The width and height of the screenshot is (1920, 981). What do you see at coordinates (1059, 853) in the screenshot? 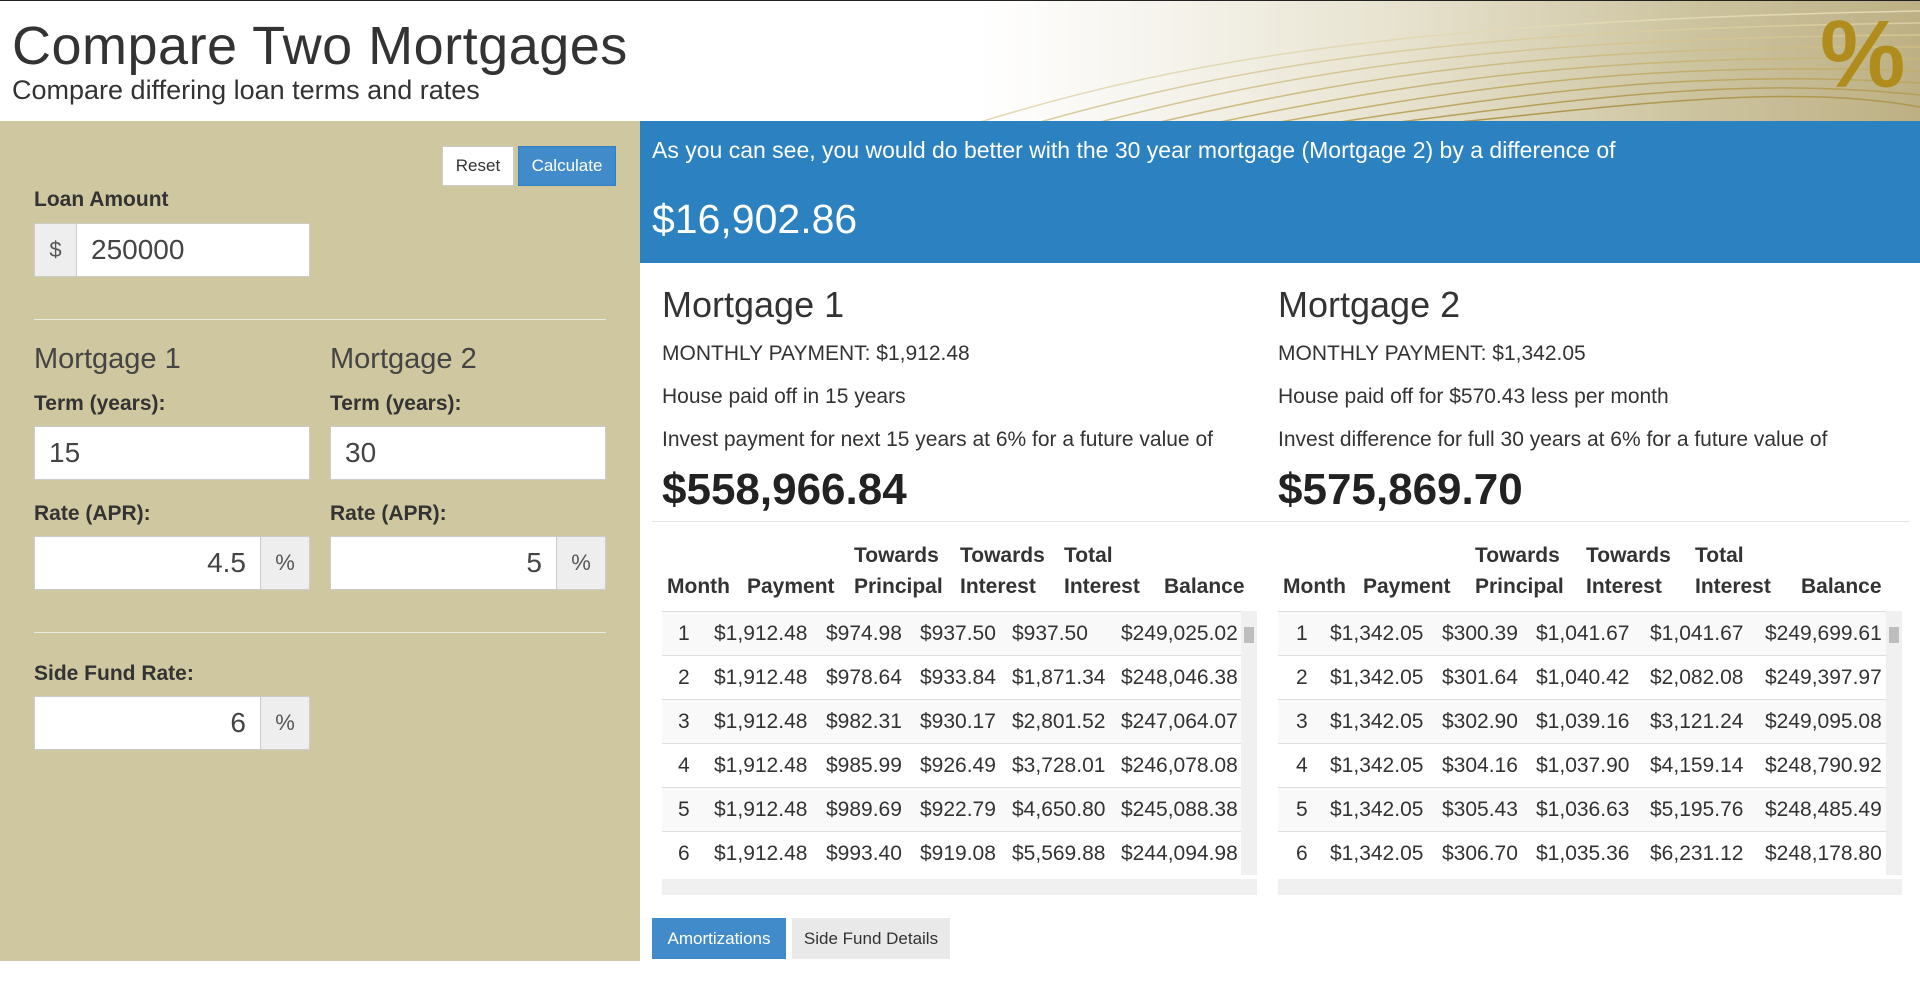
I see `cell-total-interest: $5,569.88` at bounding box center [1059, 853].